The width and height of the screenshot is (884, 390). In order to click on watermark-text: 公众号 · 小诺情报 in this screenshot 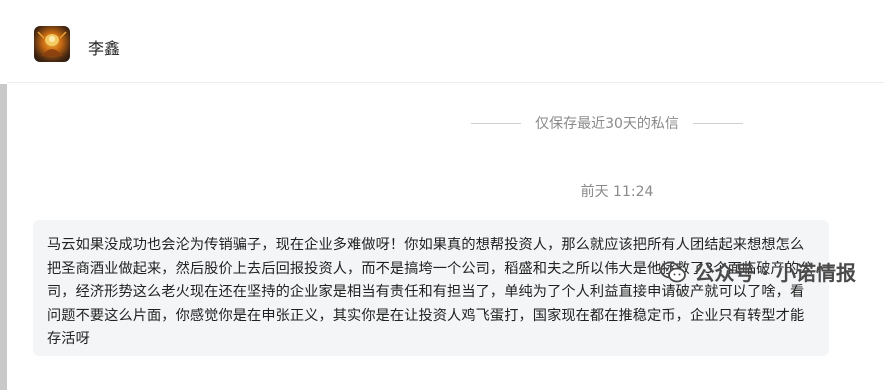, I will do `click(775, 273)`.